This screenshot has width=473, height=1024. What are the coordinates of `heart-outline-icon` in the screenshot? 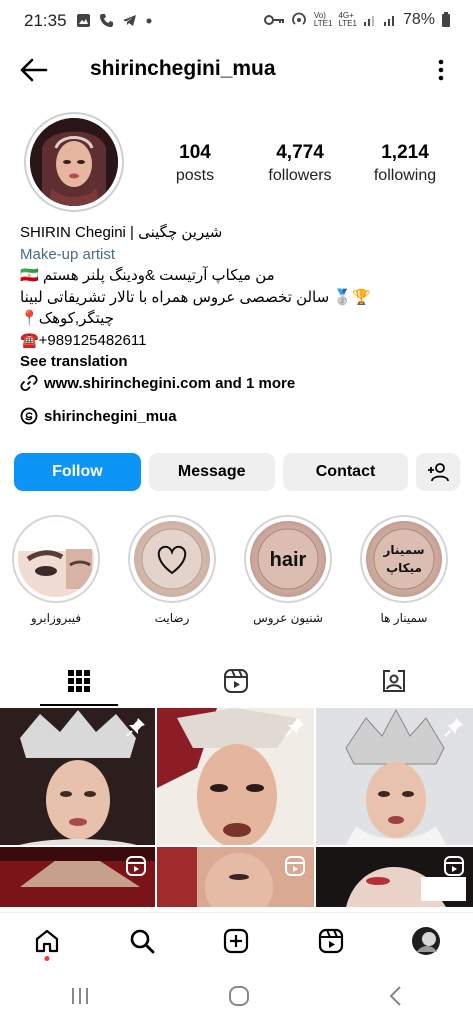 It's located at (172, 559).